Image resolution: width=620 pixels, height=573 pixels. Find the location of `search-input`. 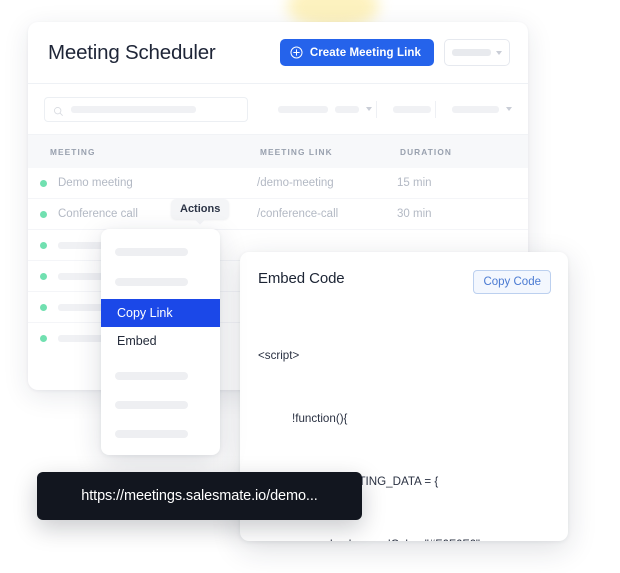

search-input is located at coordinates (146, 109).